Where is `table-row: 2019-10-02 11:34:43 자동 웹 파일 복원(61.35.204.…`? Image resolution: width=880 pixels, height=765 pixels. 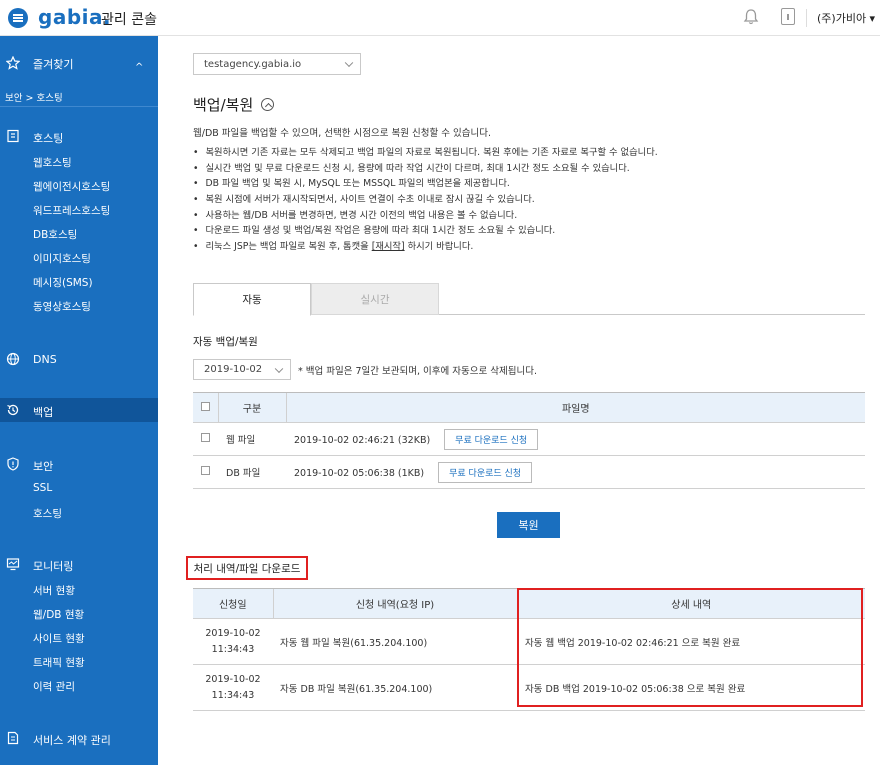
table-row: 2019-10-02 11:34:43 자동 웹 파일 복원(61.35.204.… is located at coordinates (529, 641).